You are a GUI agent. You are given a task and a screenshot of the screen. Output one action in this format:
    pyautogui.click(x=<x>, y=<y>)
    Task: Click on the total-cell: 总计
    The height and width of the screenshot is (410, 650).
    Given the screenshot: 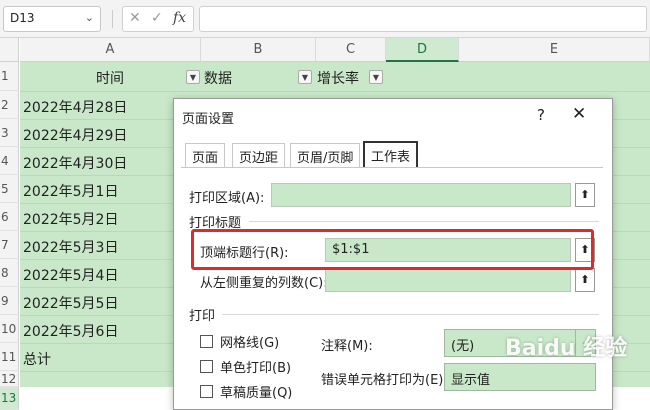 What is the action you would take?
    pyautogui.click(x=37, y=359)
    